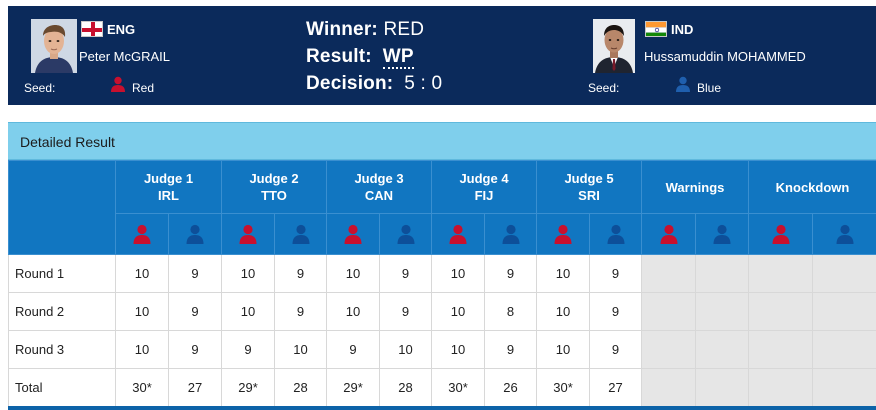  Describe the element at coordinates (811, 187) in the screenshot. I see `knockdown-header: Knockdown` at that location.